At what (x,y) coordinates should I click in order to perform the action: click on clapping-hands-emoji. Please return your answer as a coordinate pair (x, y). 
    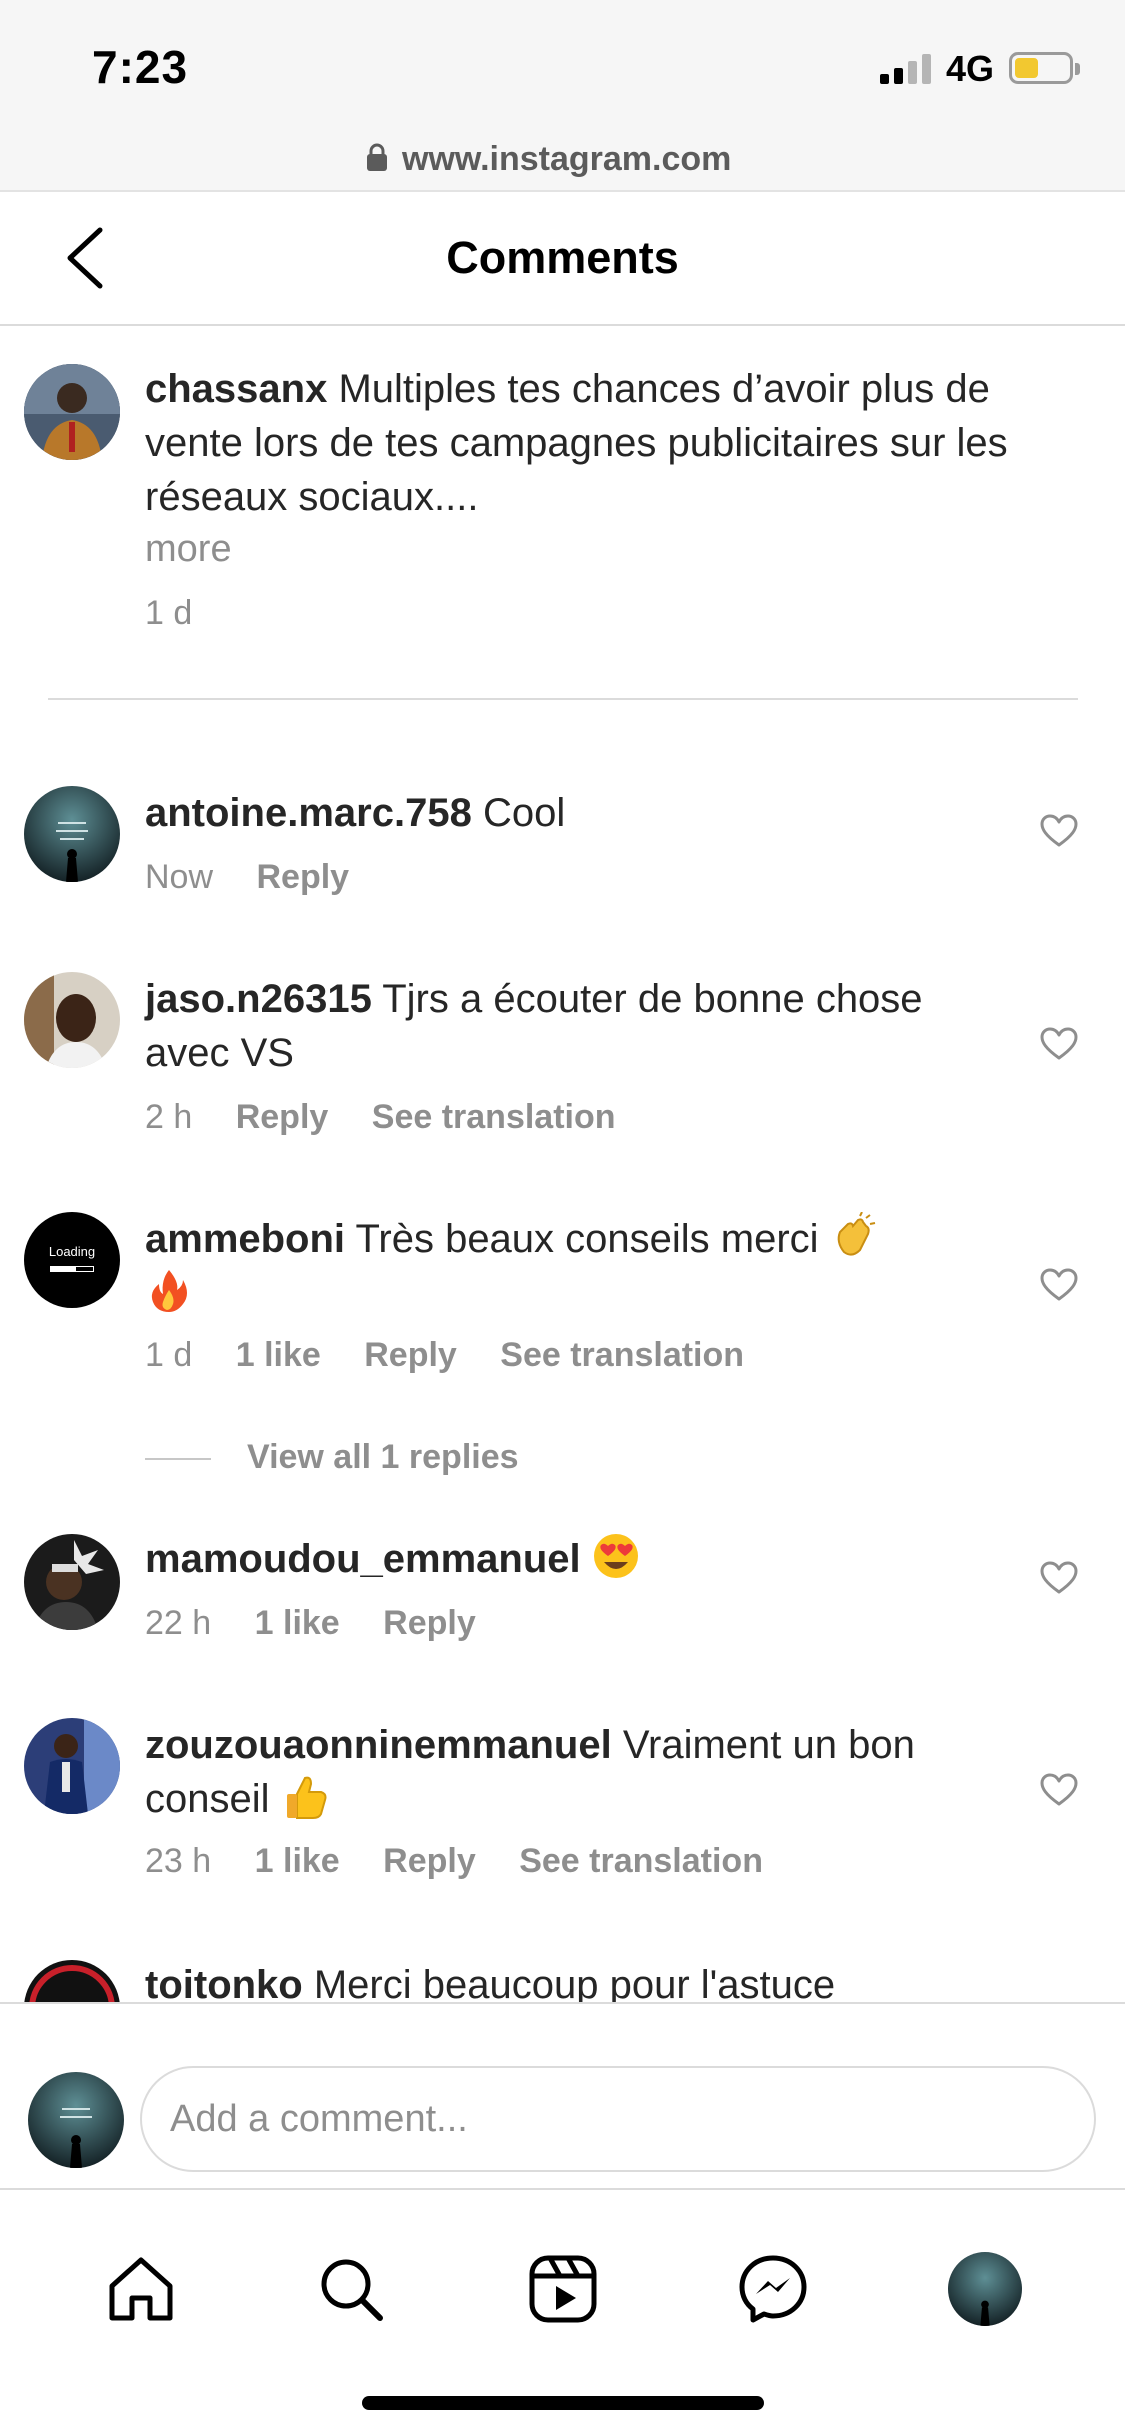
    Looking at the image, I should click on (856, 1234).